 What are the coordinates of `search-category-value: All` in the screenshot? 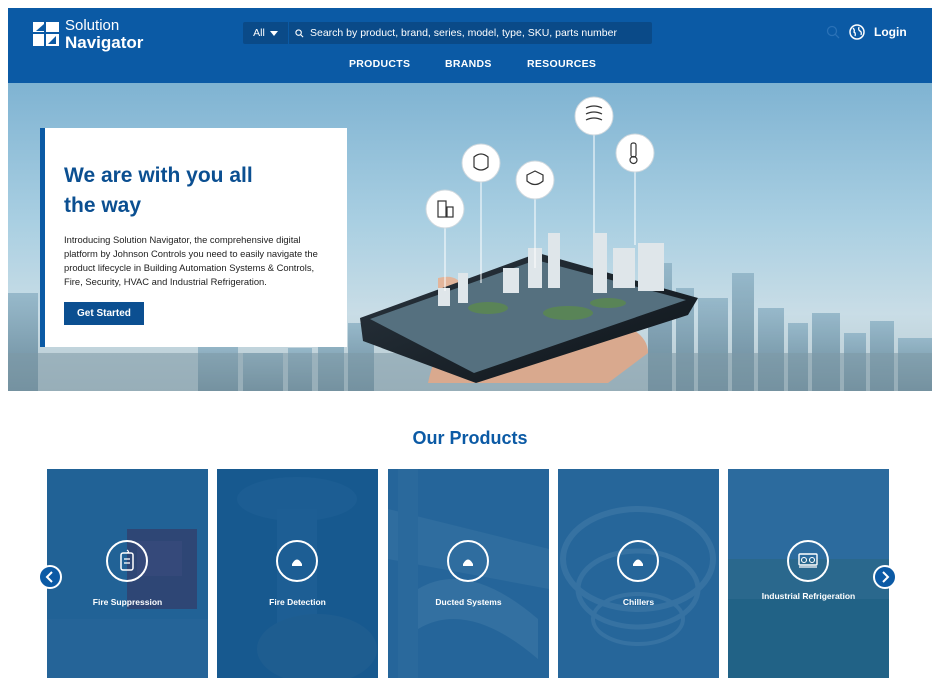 It's located at (259, 33).